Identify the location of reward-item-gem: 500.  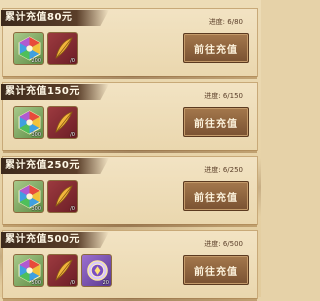
(28, 270).